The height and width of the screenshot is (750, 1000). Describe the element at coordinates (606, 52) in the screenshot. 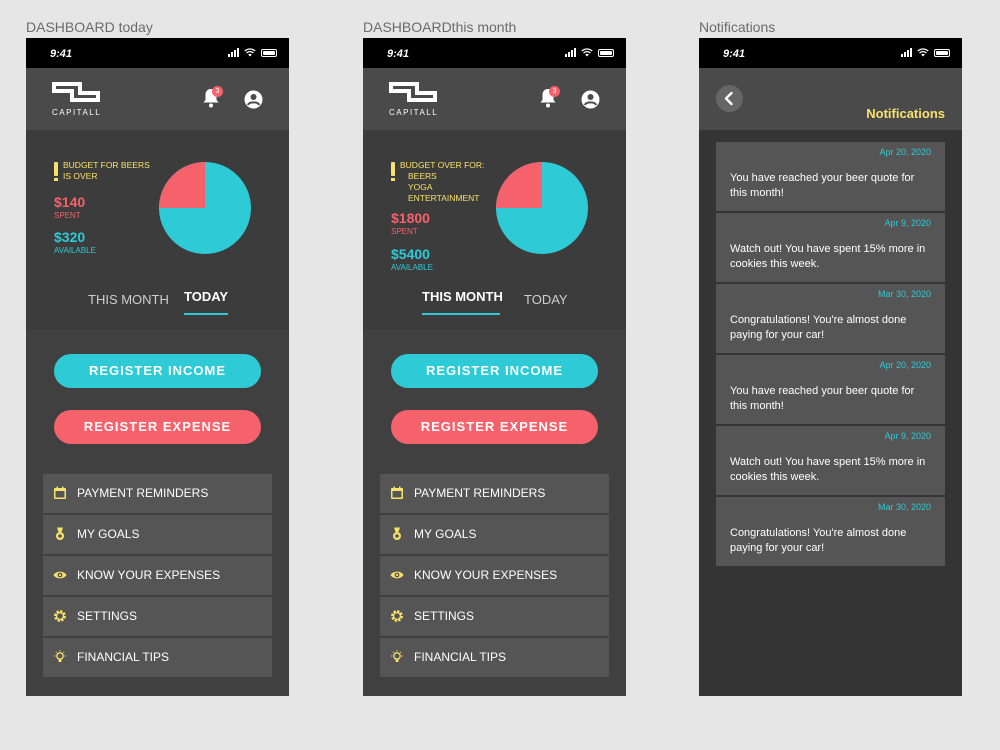

I see `battery-icon` at that location.